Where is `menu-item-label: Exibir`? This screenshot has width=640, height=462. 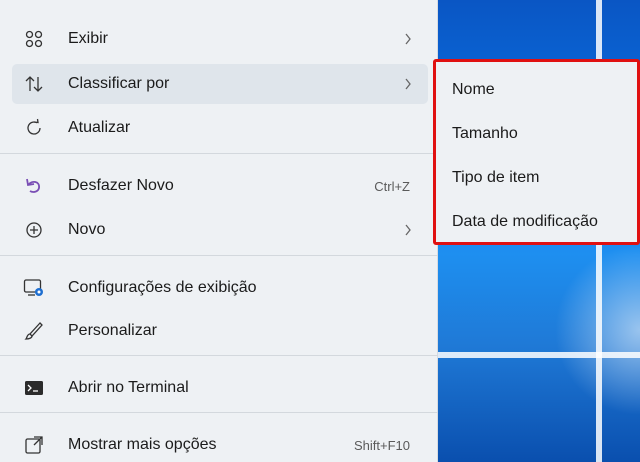 menu-item-label: Exibir is located at coordinates (88, 38).